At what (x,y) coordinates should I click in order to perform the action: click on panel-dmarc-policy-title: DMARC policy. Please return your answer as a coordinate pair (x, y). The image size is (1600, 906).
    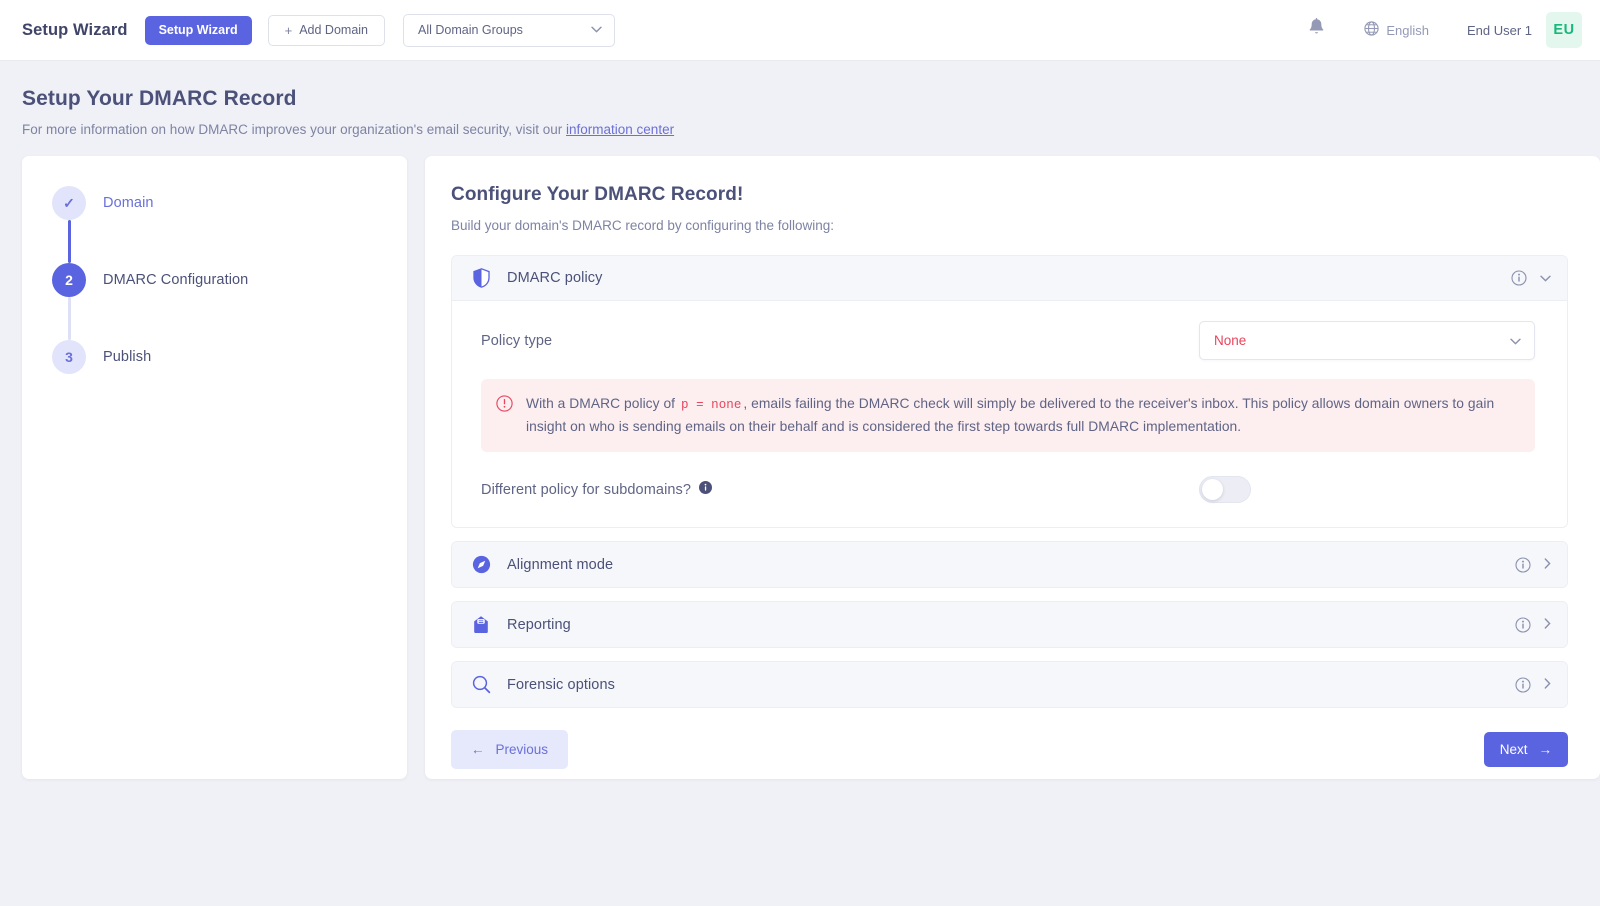
    Looking at the image, I should click on (555, 278).